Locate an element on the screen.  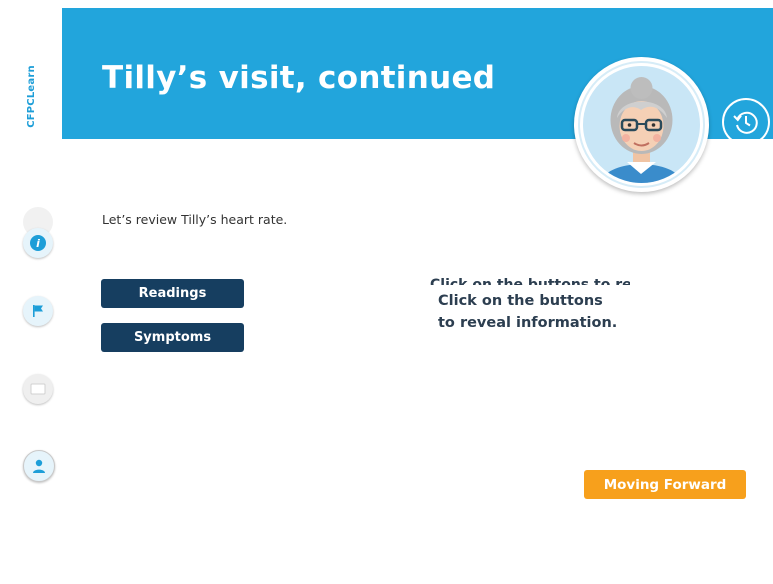
avatar is located at coordinates (641, 124).